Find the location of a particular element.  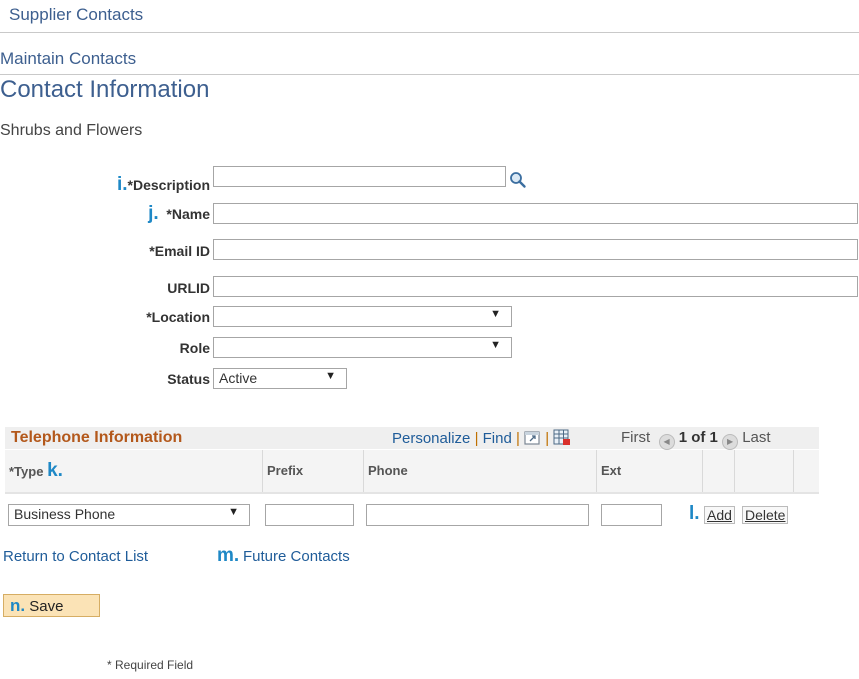

ext-column-header: Ext is located at coordinates (650, 471).